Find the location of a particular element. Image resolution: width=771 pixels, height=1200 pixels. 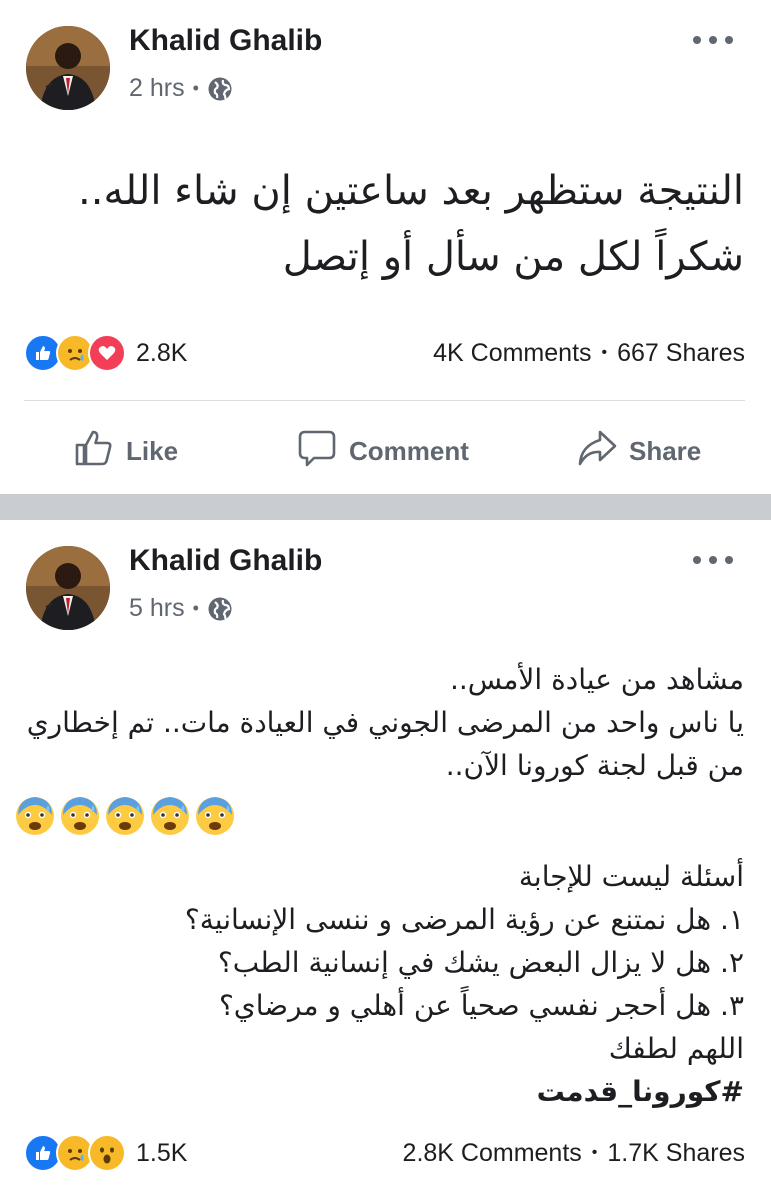

share-button: Share is located at coordinates (639, 451).